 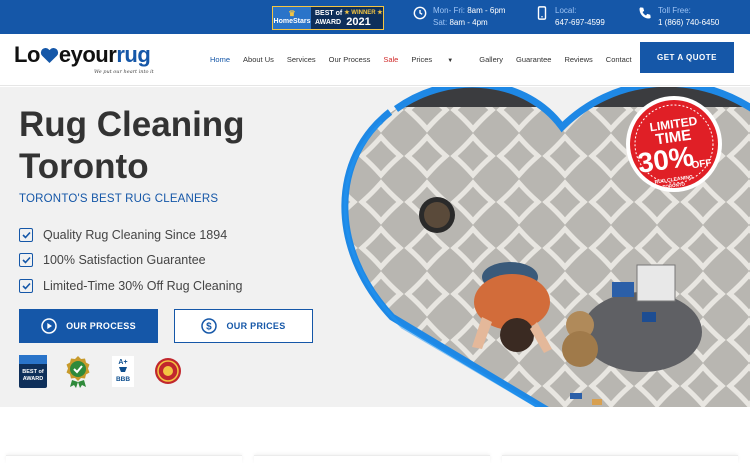 What do you see at coordinates (578, 59) in the screenshot?
I see `nav-reviews: Reviews` at bounding box center [578, 59].